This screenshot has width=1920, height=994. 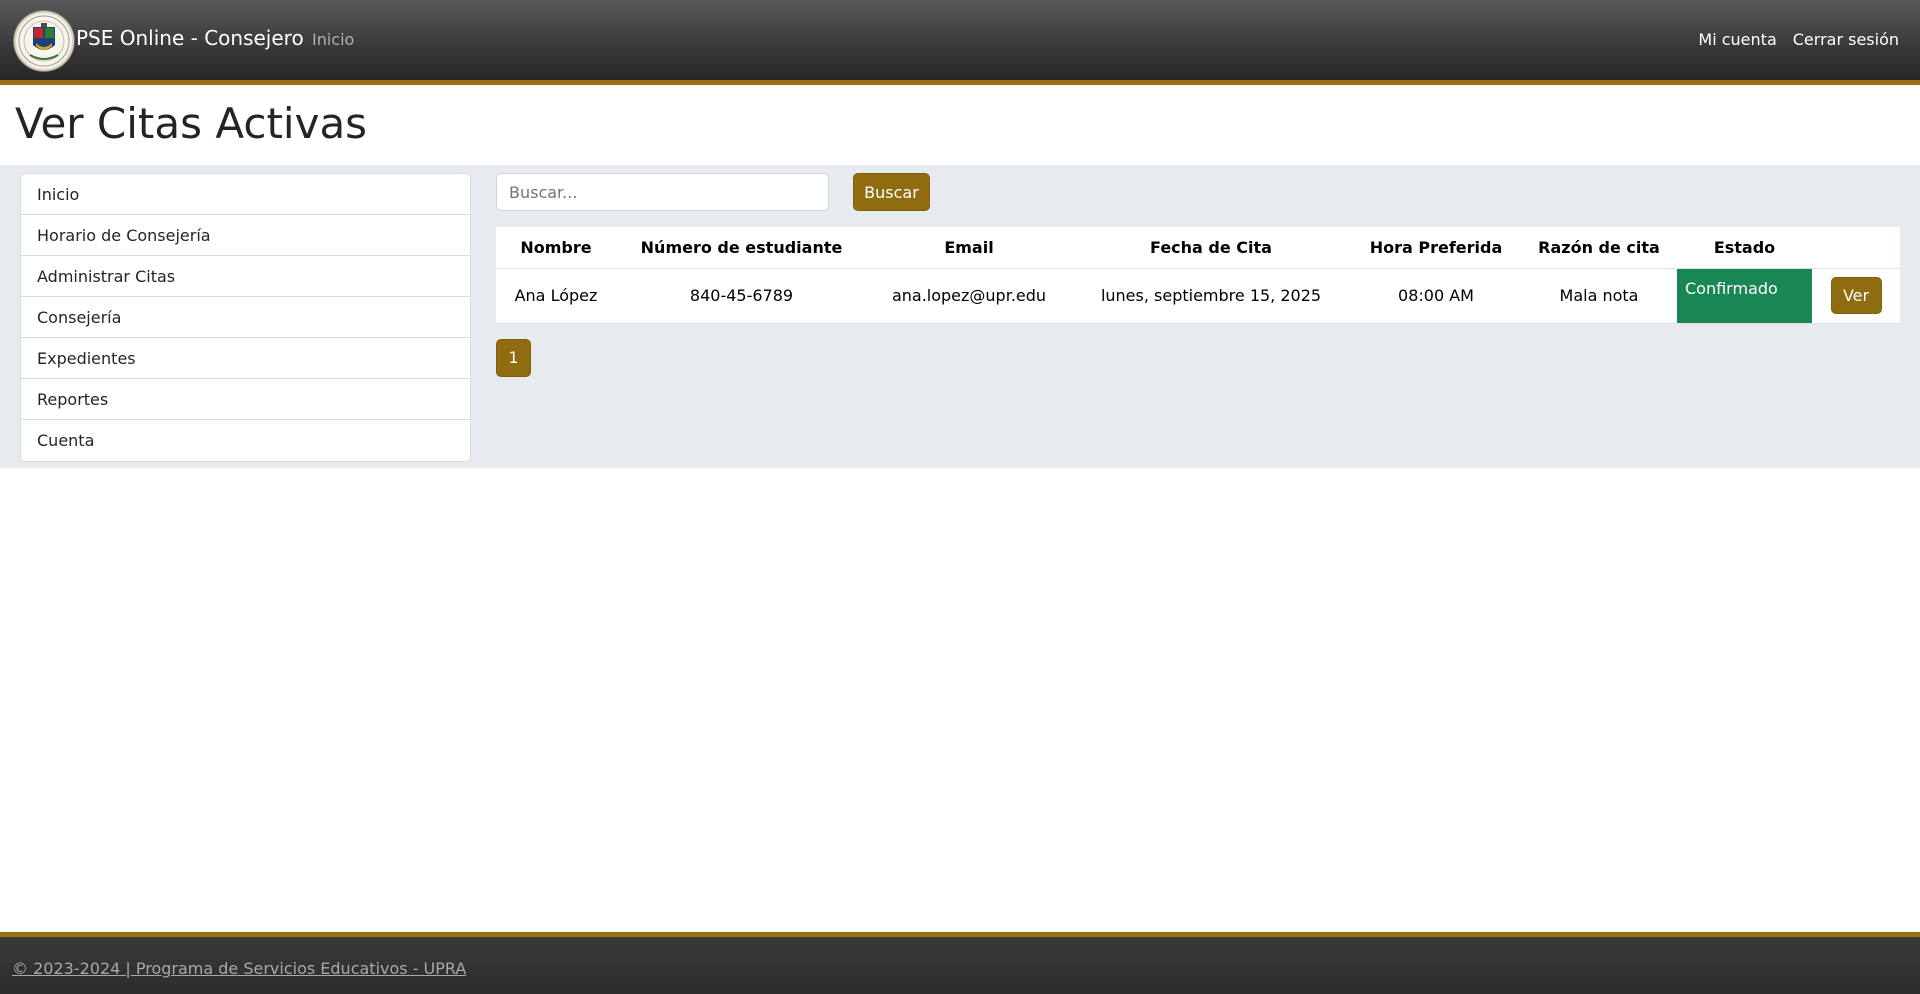 I want to click on cell-razon: Mala nota, so click(x=1599, y=296).